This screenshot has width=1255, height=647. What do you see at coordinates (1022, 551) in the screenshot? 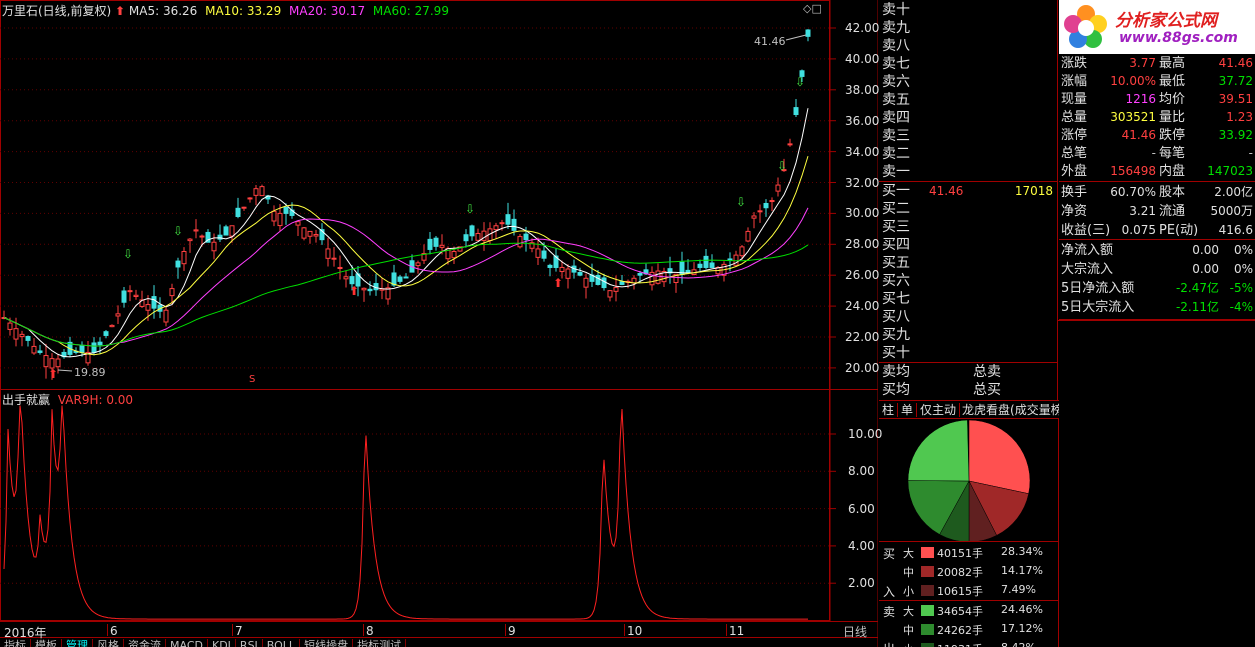
I see `flow-percent: 28.34%` at bounding box center [1022, 551].